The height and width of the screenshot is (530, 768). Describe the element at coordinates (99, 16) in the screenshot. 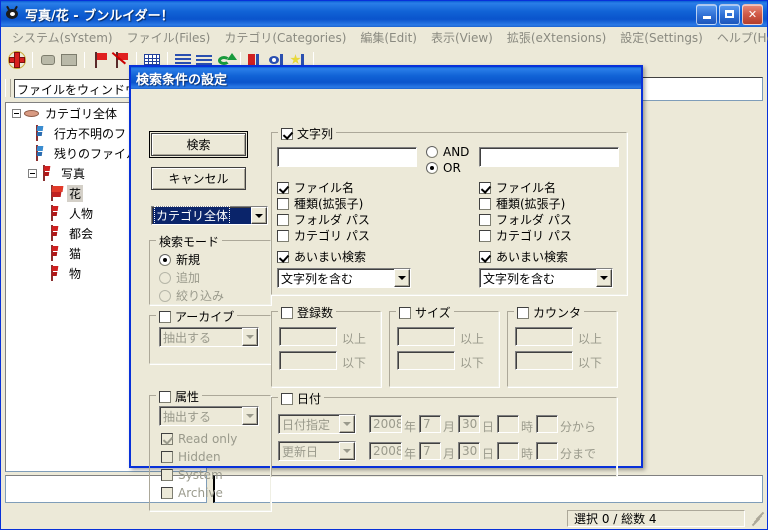

I see `window-title: 写真/花 - ブンルイダー！` at that location.